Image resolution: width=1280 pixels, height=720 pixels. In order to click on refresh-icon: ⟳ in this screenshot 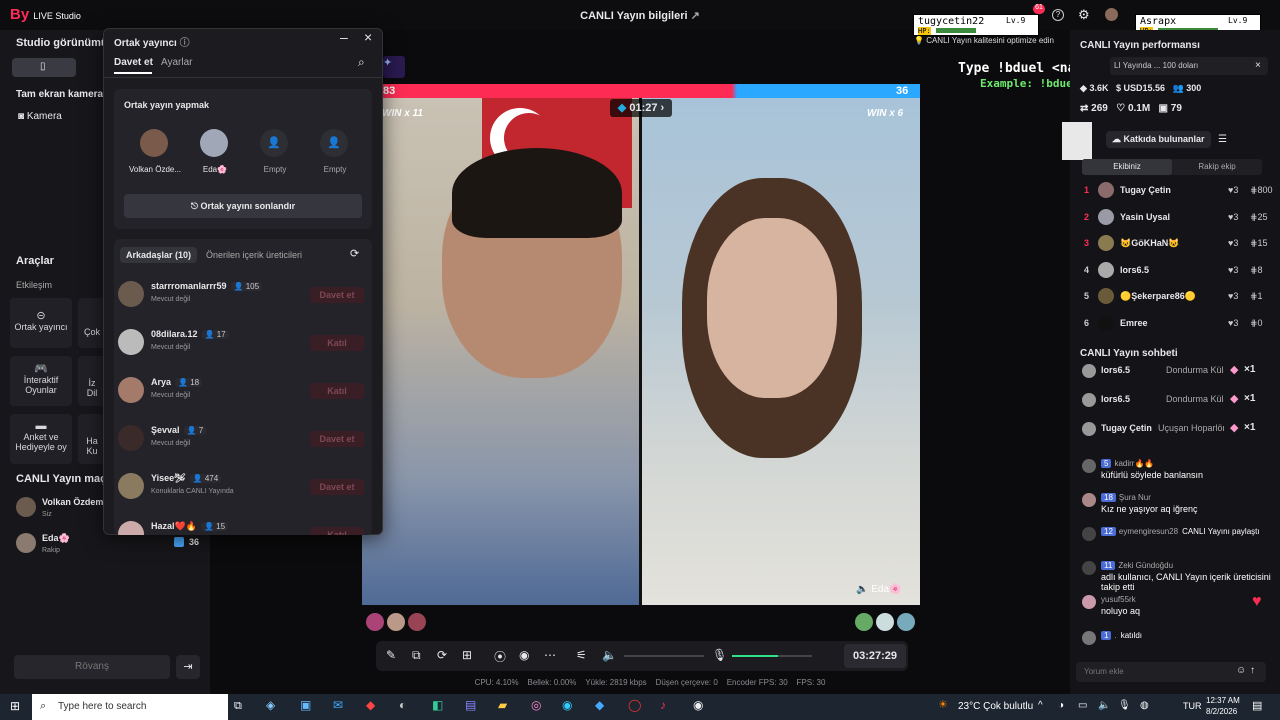, I will do `click(354, 253)`.